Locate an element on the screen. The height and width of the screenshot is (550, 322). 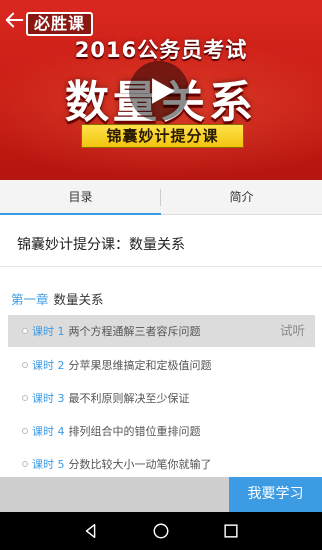
nav-recents-icon is located at coordinates (231, 531).